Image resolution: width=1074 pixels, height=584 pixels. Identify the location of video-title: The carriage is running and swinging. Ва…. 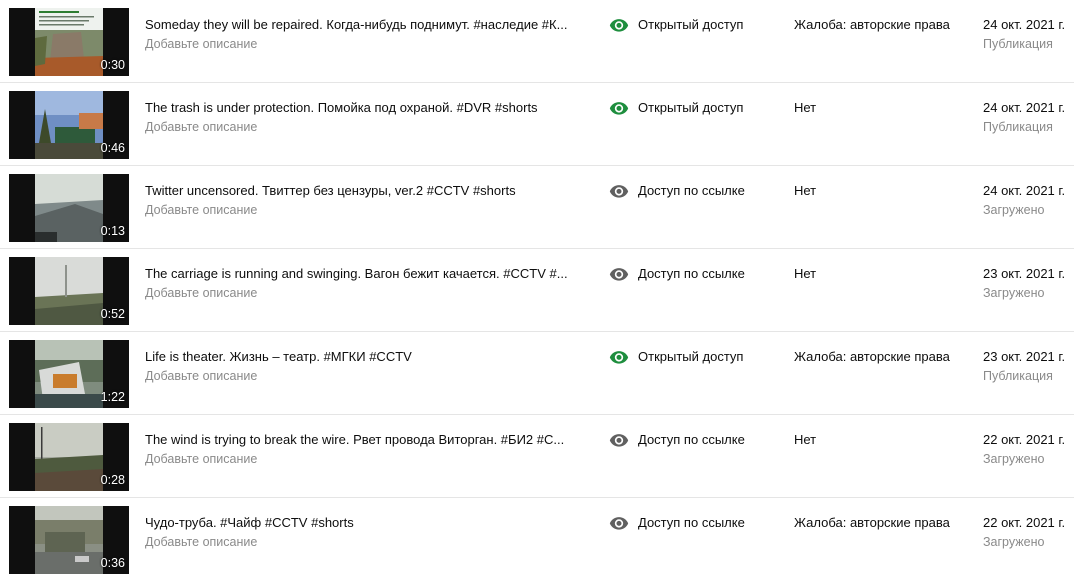
(360, 274).